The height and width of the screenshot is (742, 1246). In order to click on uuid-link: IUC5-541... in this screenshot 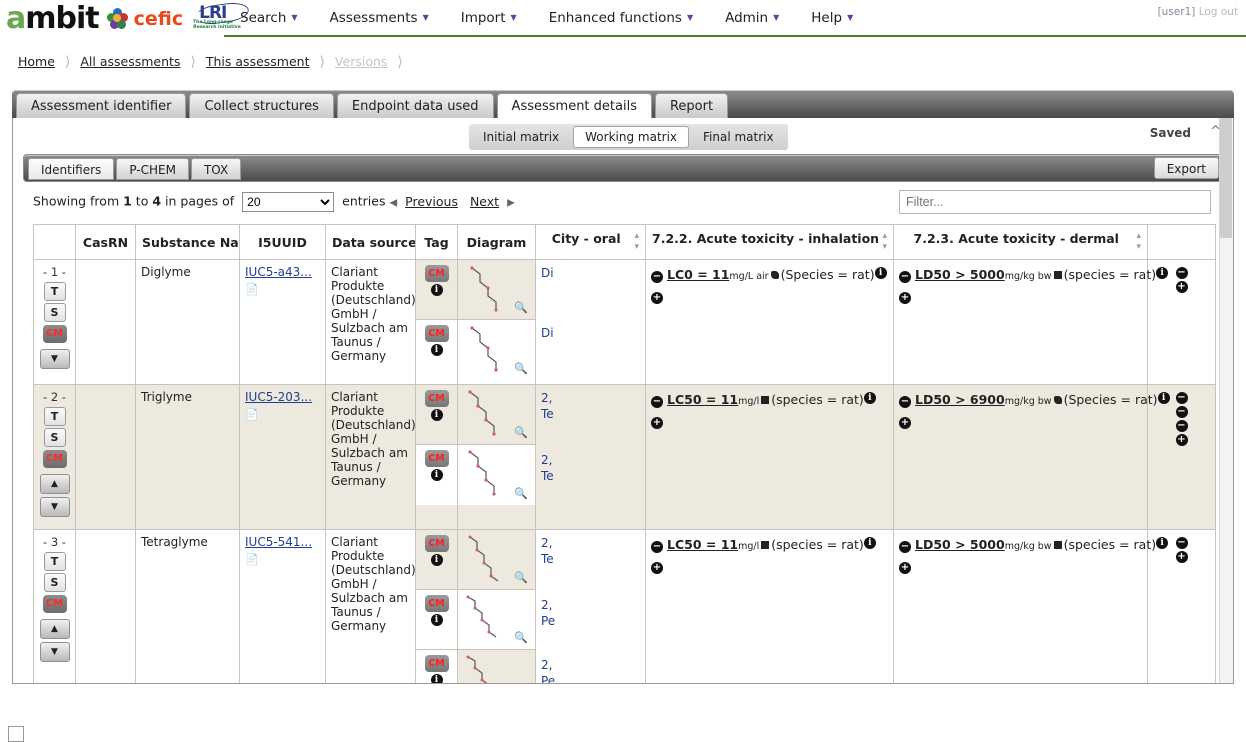, I will do `click(278, 542)`.